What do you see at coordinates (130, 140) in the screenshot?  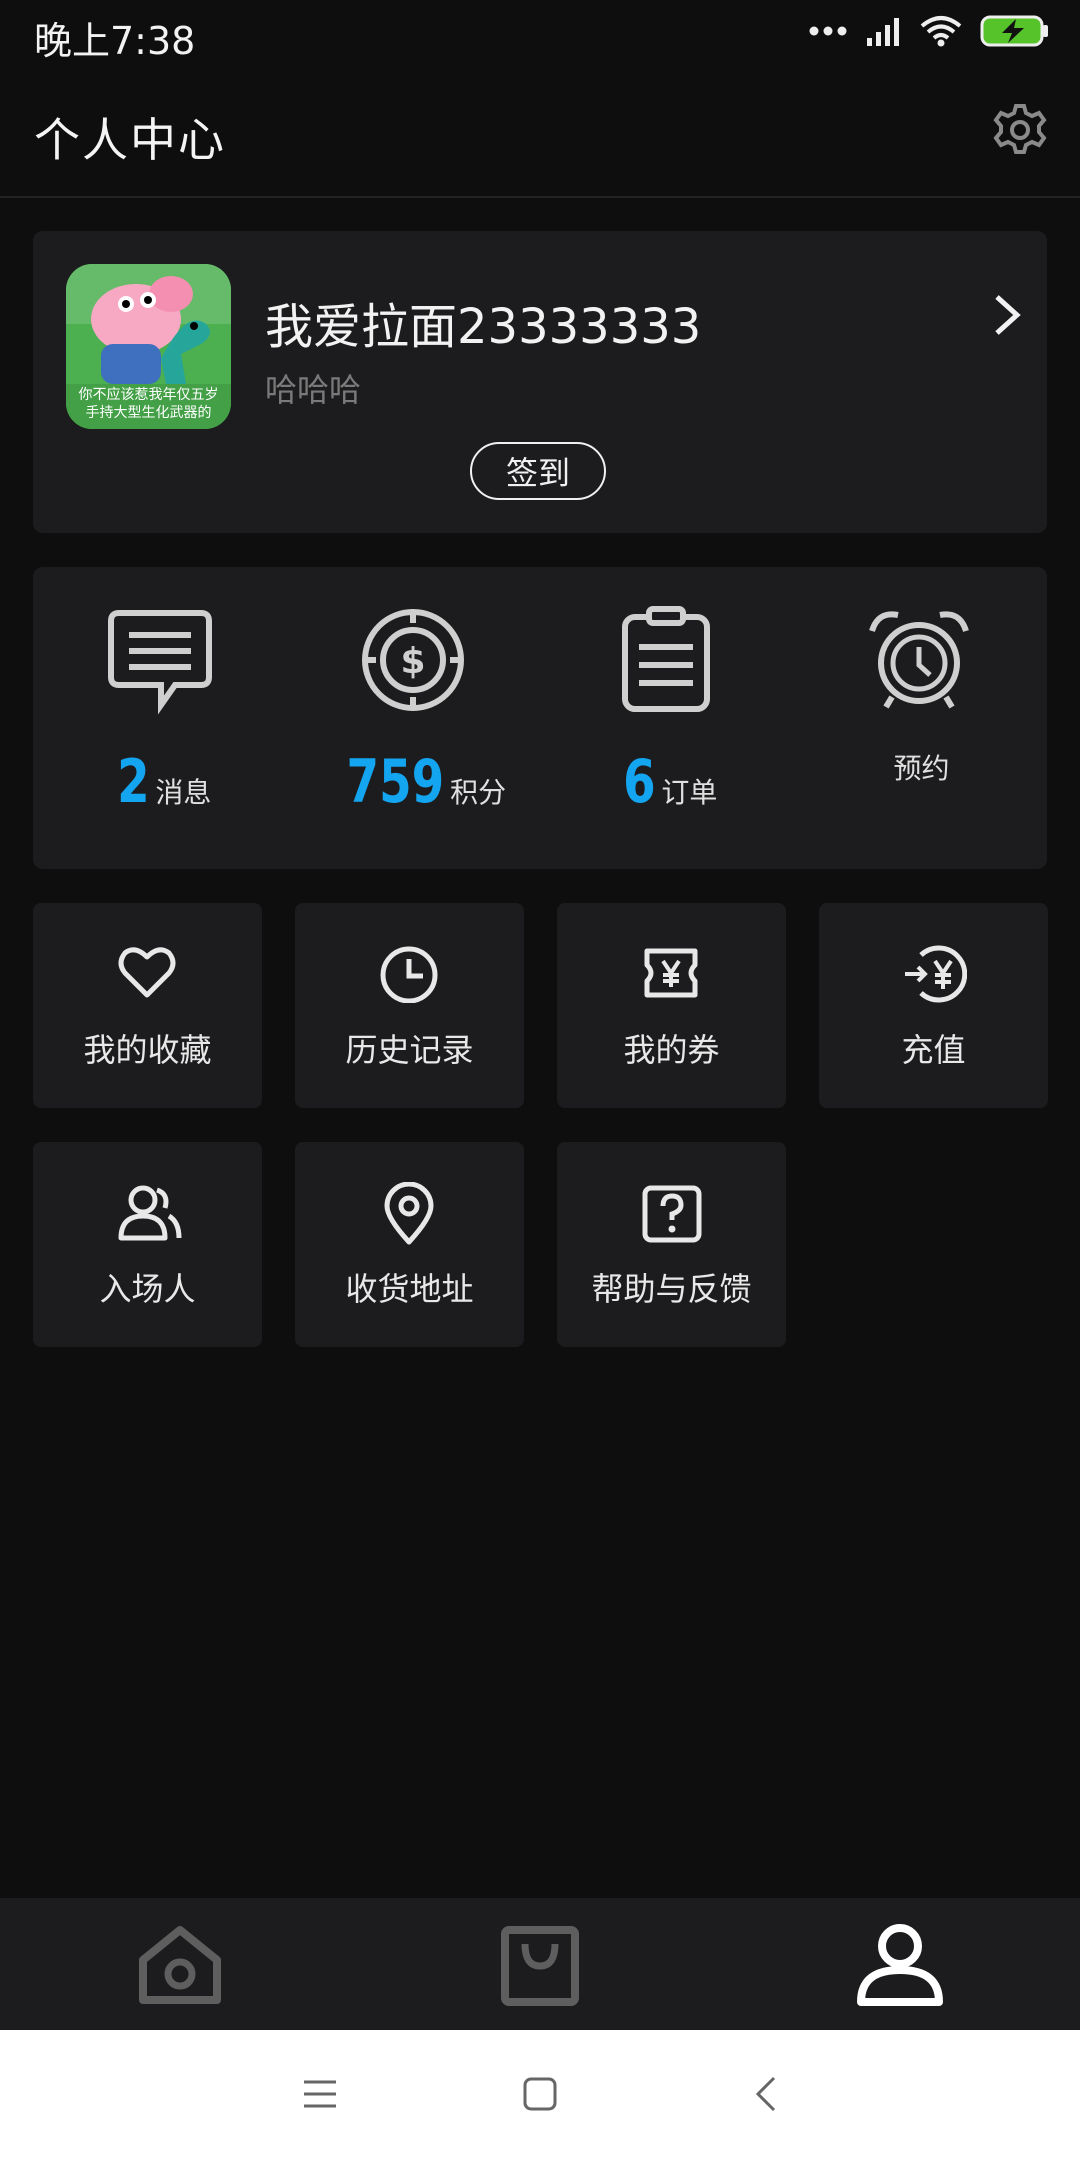 I see `page-title: 个人中心` at bounding box center [130, 140].